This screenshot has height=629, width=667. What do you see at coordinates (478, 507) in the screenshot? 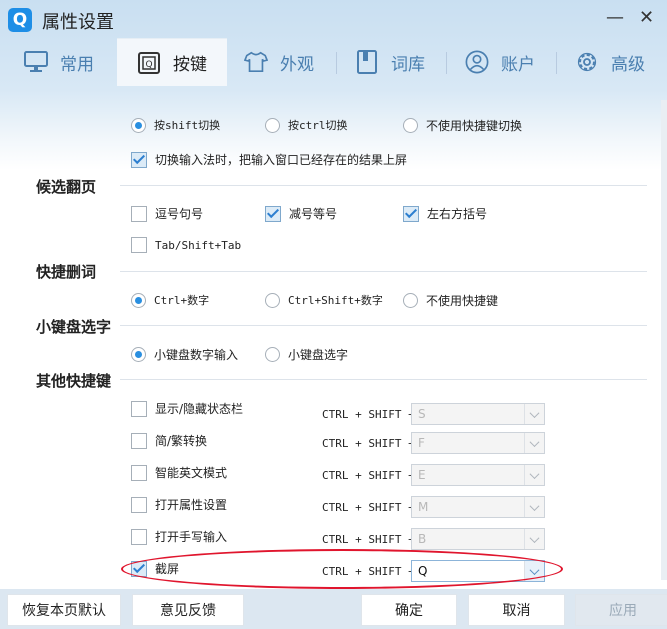
I see `shortcut-key-select: M` at bounding box center [478, 507].